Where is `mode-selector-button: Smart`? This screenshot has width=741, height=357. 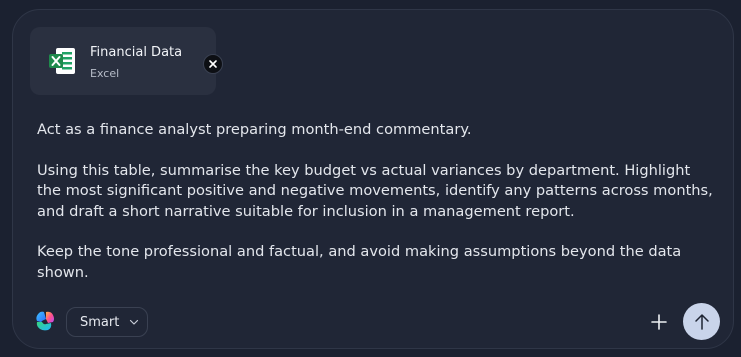 mode-selector-button: Smart is located at coordinates (107, 322).